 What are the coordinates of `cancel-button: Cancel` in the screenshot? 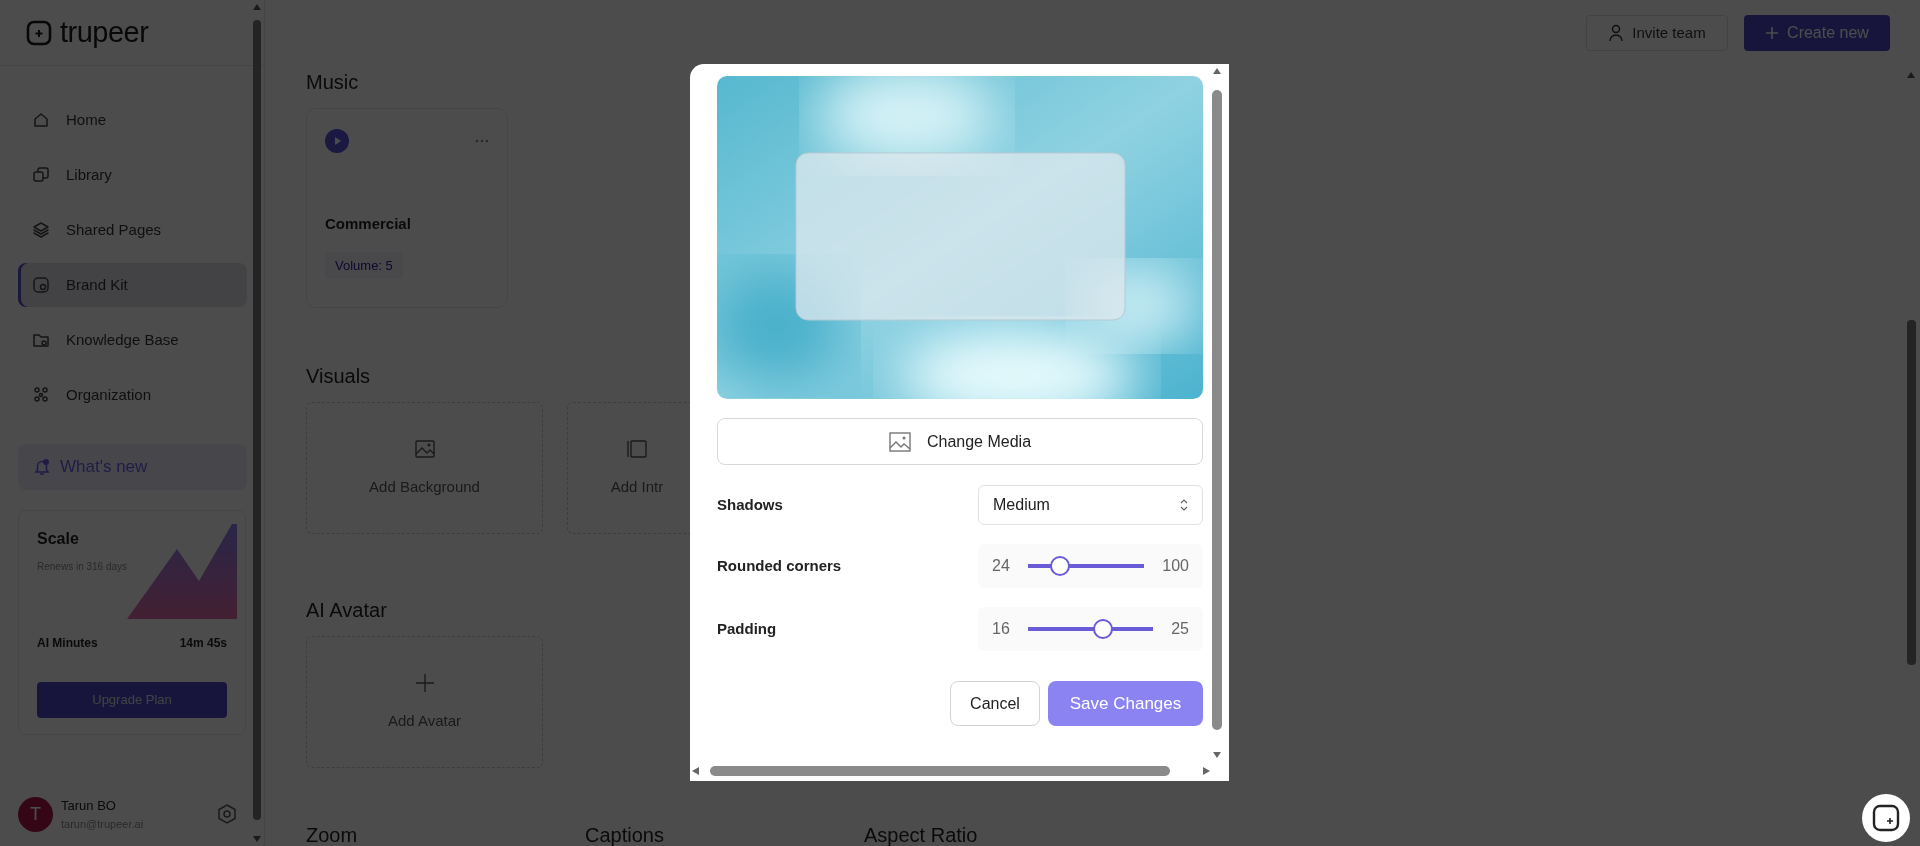 It's located at (995, 703).